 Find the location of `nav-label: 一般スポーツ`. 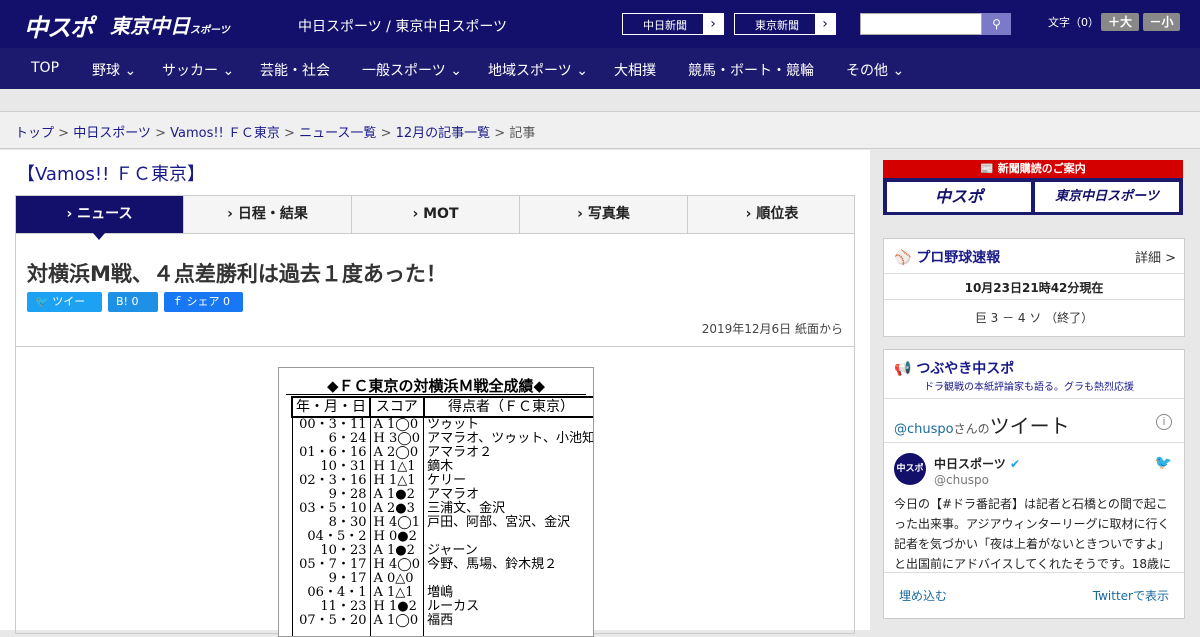

nav-label: 一般スポーツ is located at coordinates (404, 71).